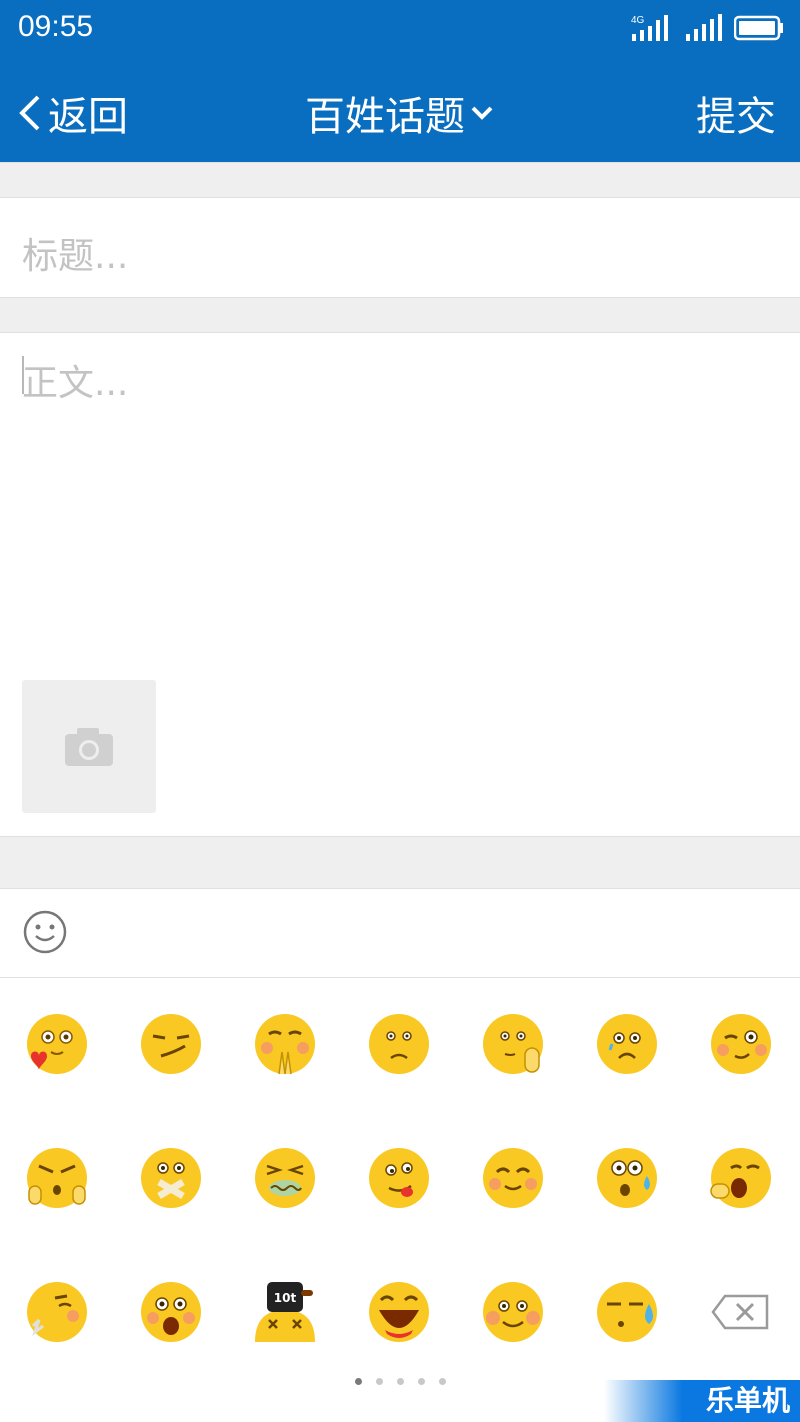 The image size is (800, 1422). What do you see at coordinates (741, 1312) in the screenshot?
I see `backspace-key-icon` at bounding box center [741, 1312].